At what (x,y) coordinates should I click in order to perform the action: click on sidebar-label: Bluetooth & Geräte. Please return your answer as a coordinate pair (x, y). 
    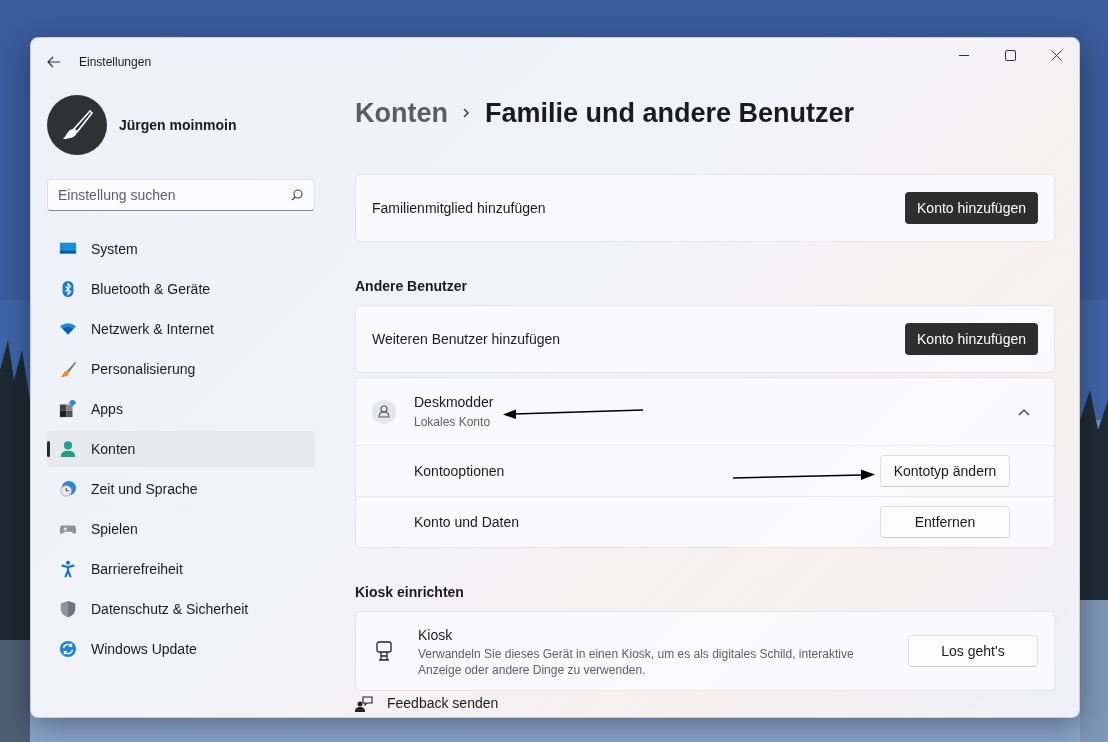
    Looking at the image, I should click on (151, 289).